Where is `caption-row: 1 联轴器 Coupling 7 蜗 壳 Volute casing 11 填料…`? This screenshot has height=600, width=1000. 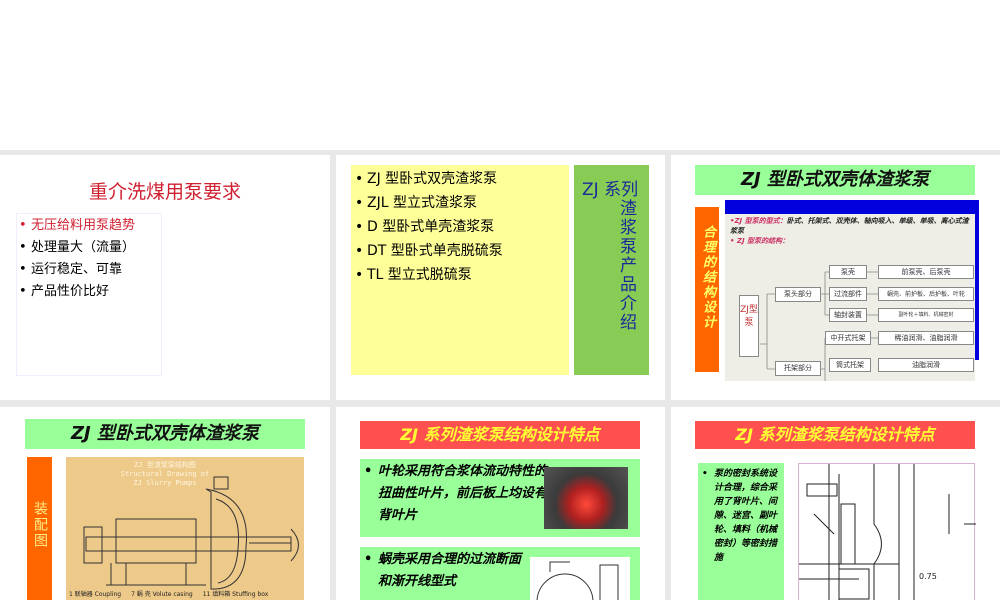 caption-row: 1 联轴器 Coupling 7 蜗 壳 Volute casing 11 填料… is located at coordinates (168, 594).